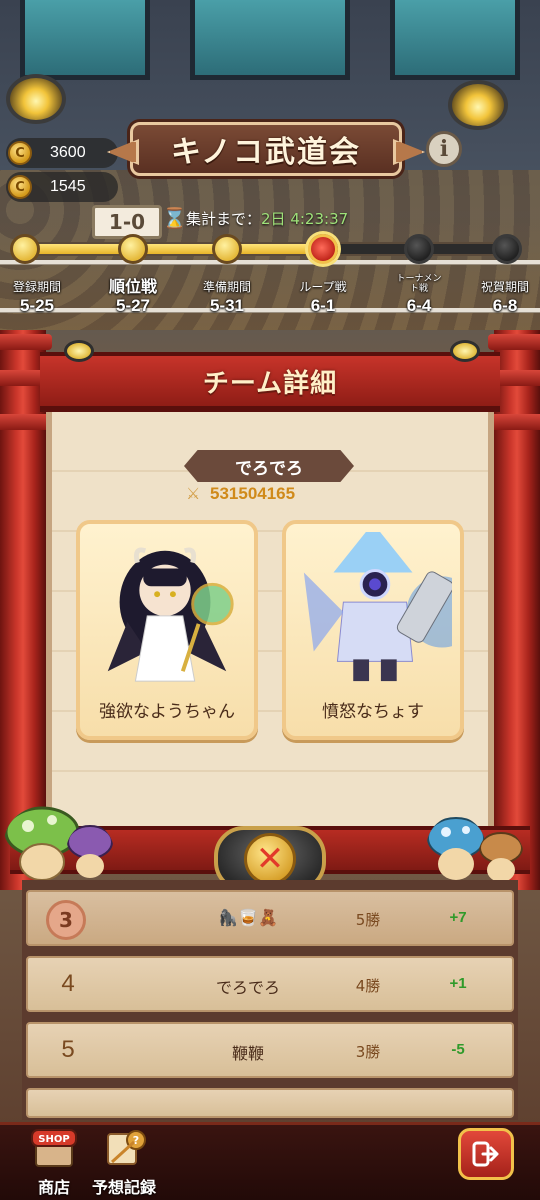 Image resolution: width=540 pixels, height=1200 pixels. What do you see at coordinates (368, 1052) in the screenshot?
I see `rank-wins: 3勝` at bounding box center [368, 1052].